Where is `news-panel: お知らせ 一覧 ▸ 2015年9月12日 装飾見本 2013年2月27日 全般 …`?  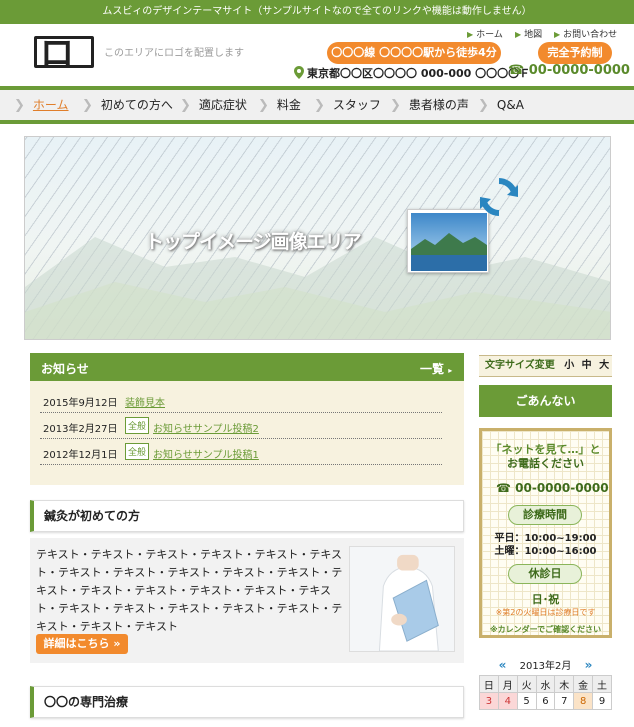
news-panel: お知らせ 一覧 ▸ 2015年9月12日 装飾見本 2013年2月27日 全般 … is located at coordinates (247, 419).